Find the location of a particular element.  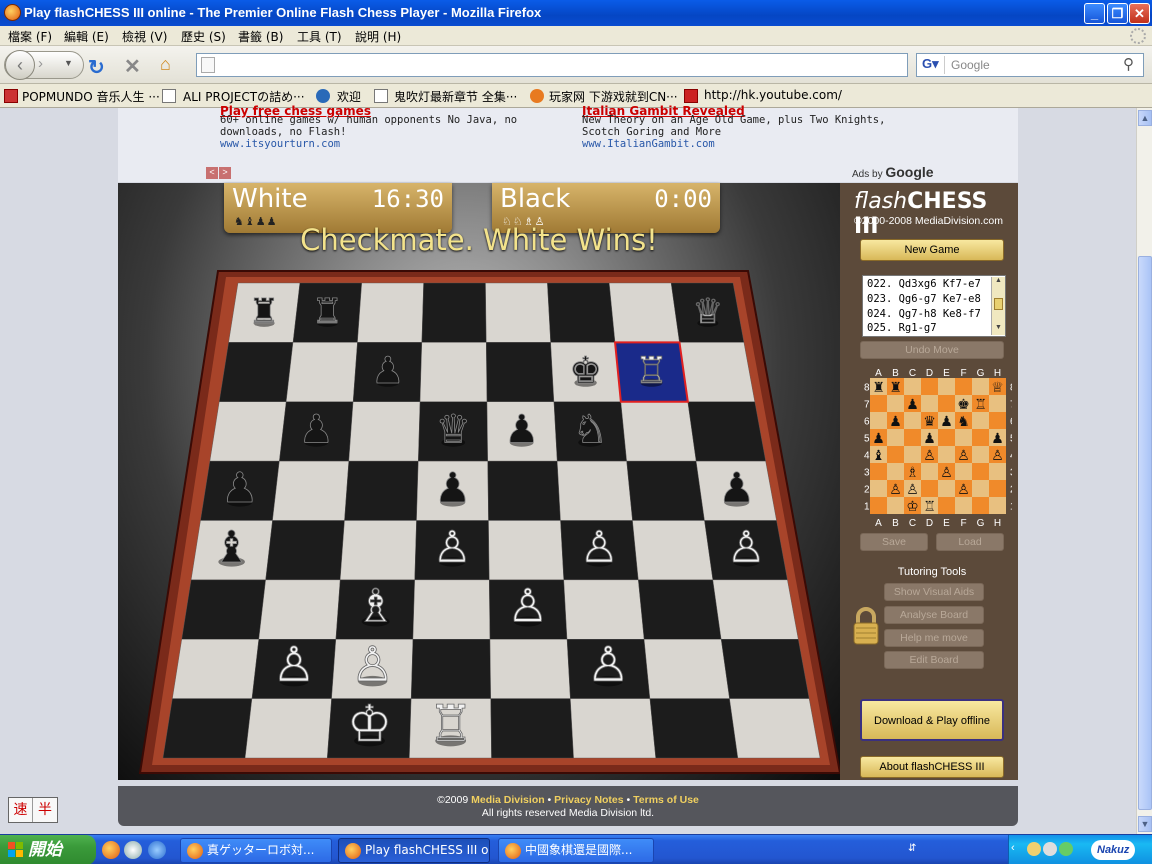

history-dropdown-icon: ▼ is located at coordinates (68, 63).